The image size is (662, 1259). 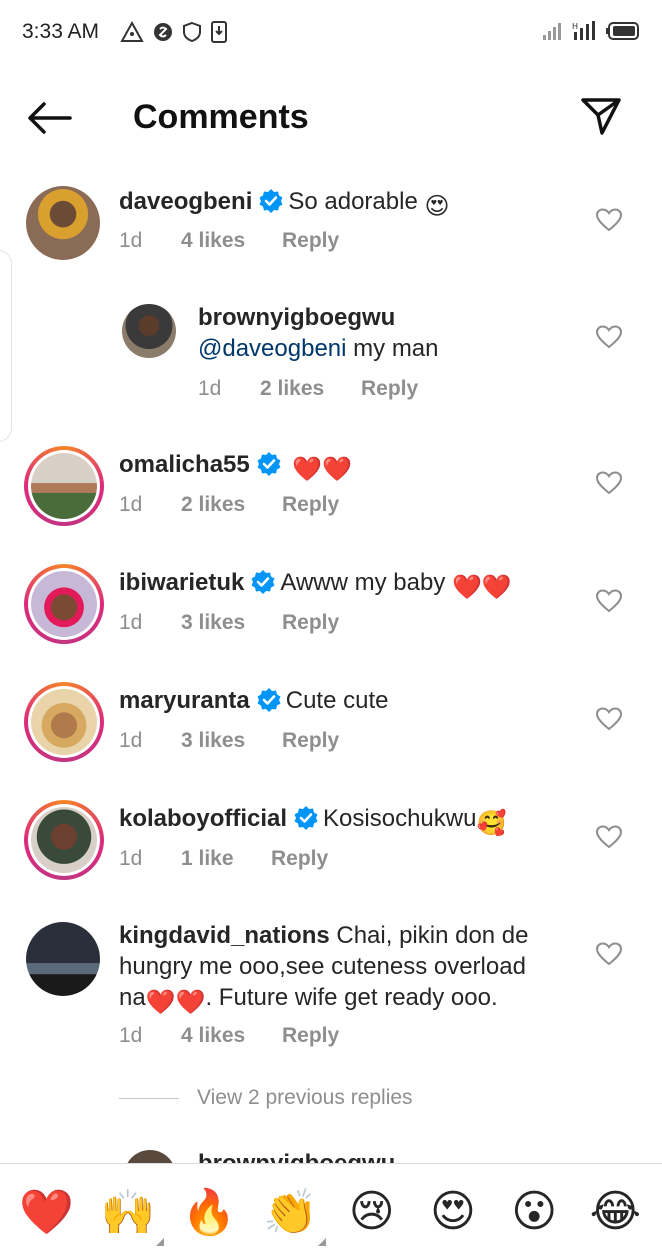 What do you see at coordinates (203, 818) in the screenshot?
I see `comment-username: kolaboyofficial` at bounding box center [203, 818].